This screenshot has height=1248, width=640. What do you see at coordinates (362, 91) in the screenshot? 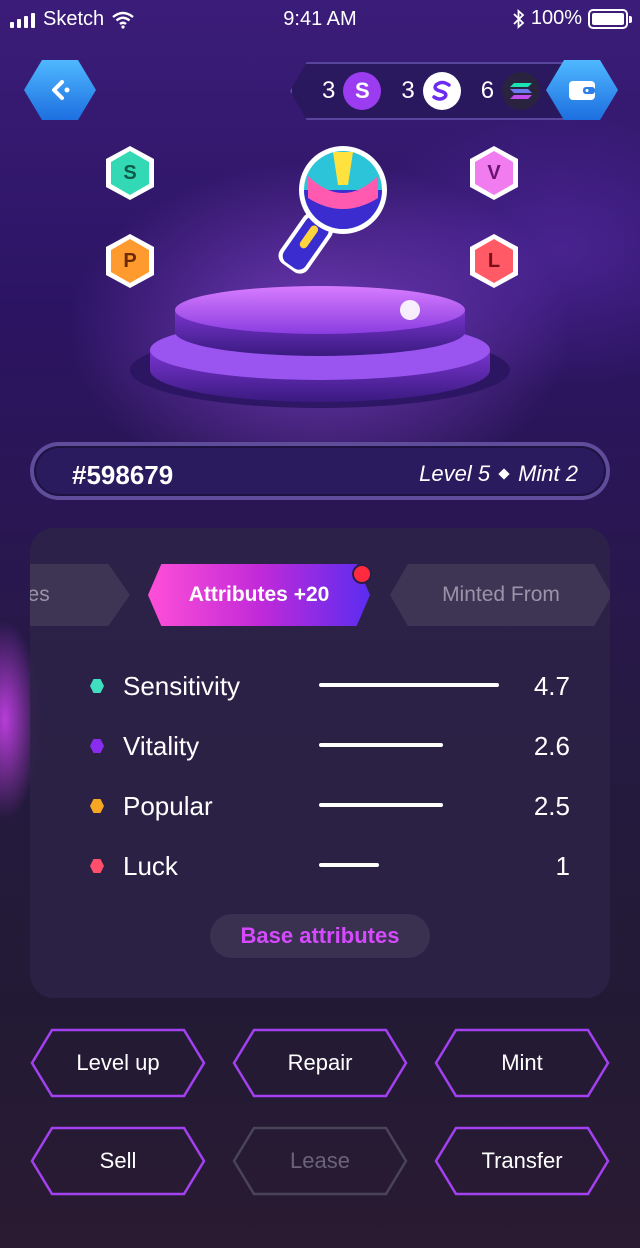
I see `s-token-icon: S` at bounding box center [362, 91].